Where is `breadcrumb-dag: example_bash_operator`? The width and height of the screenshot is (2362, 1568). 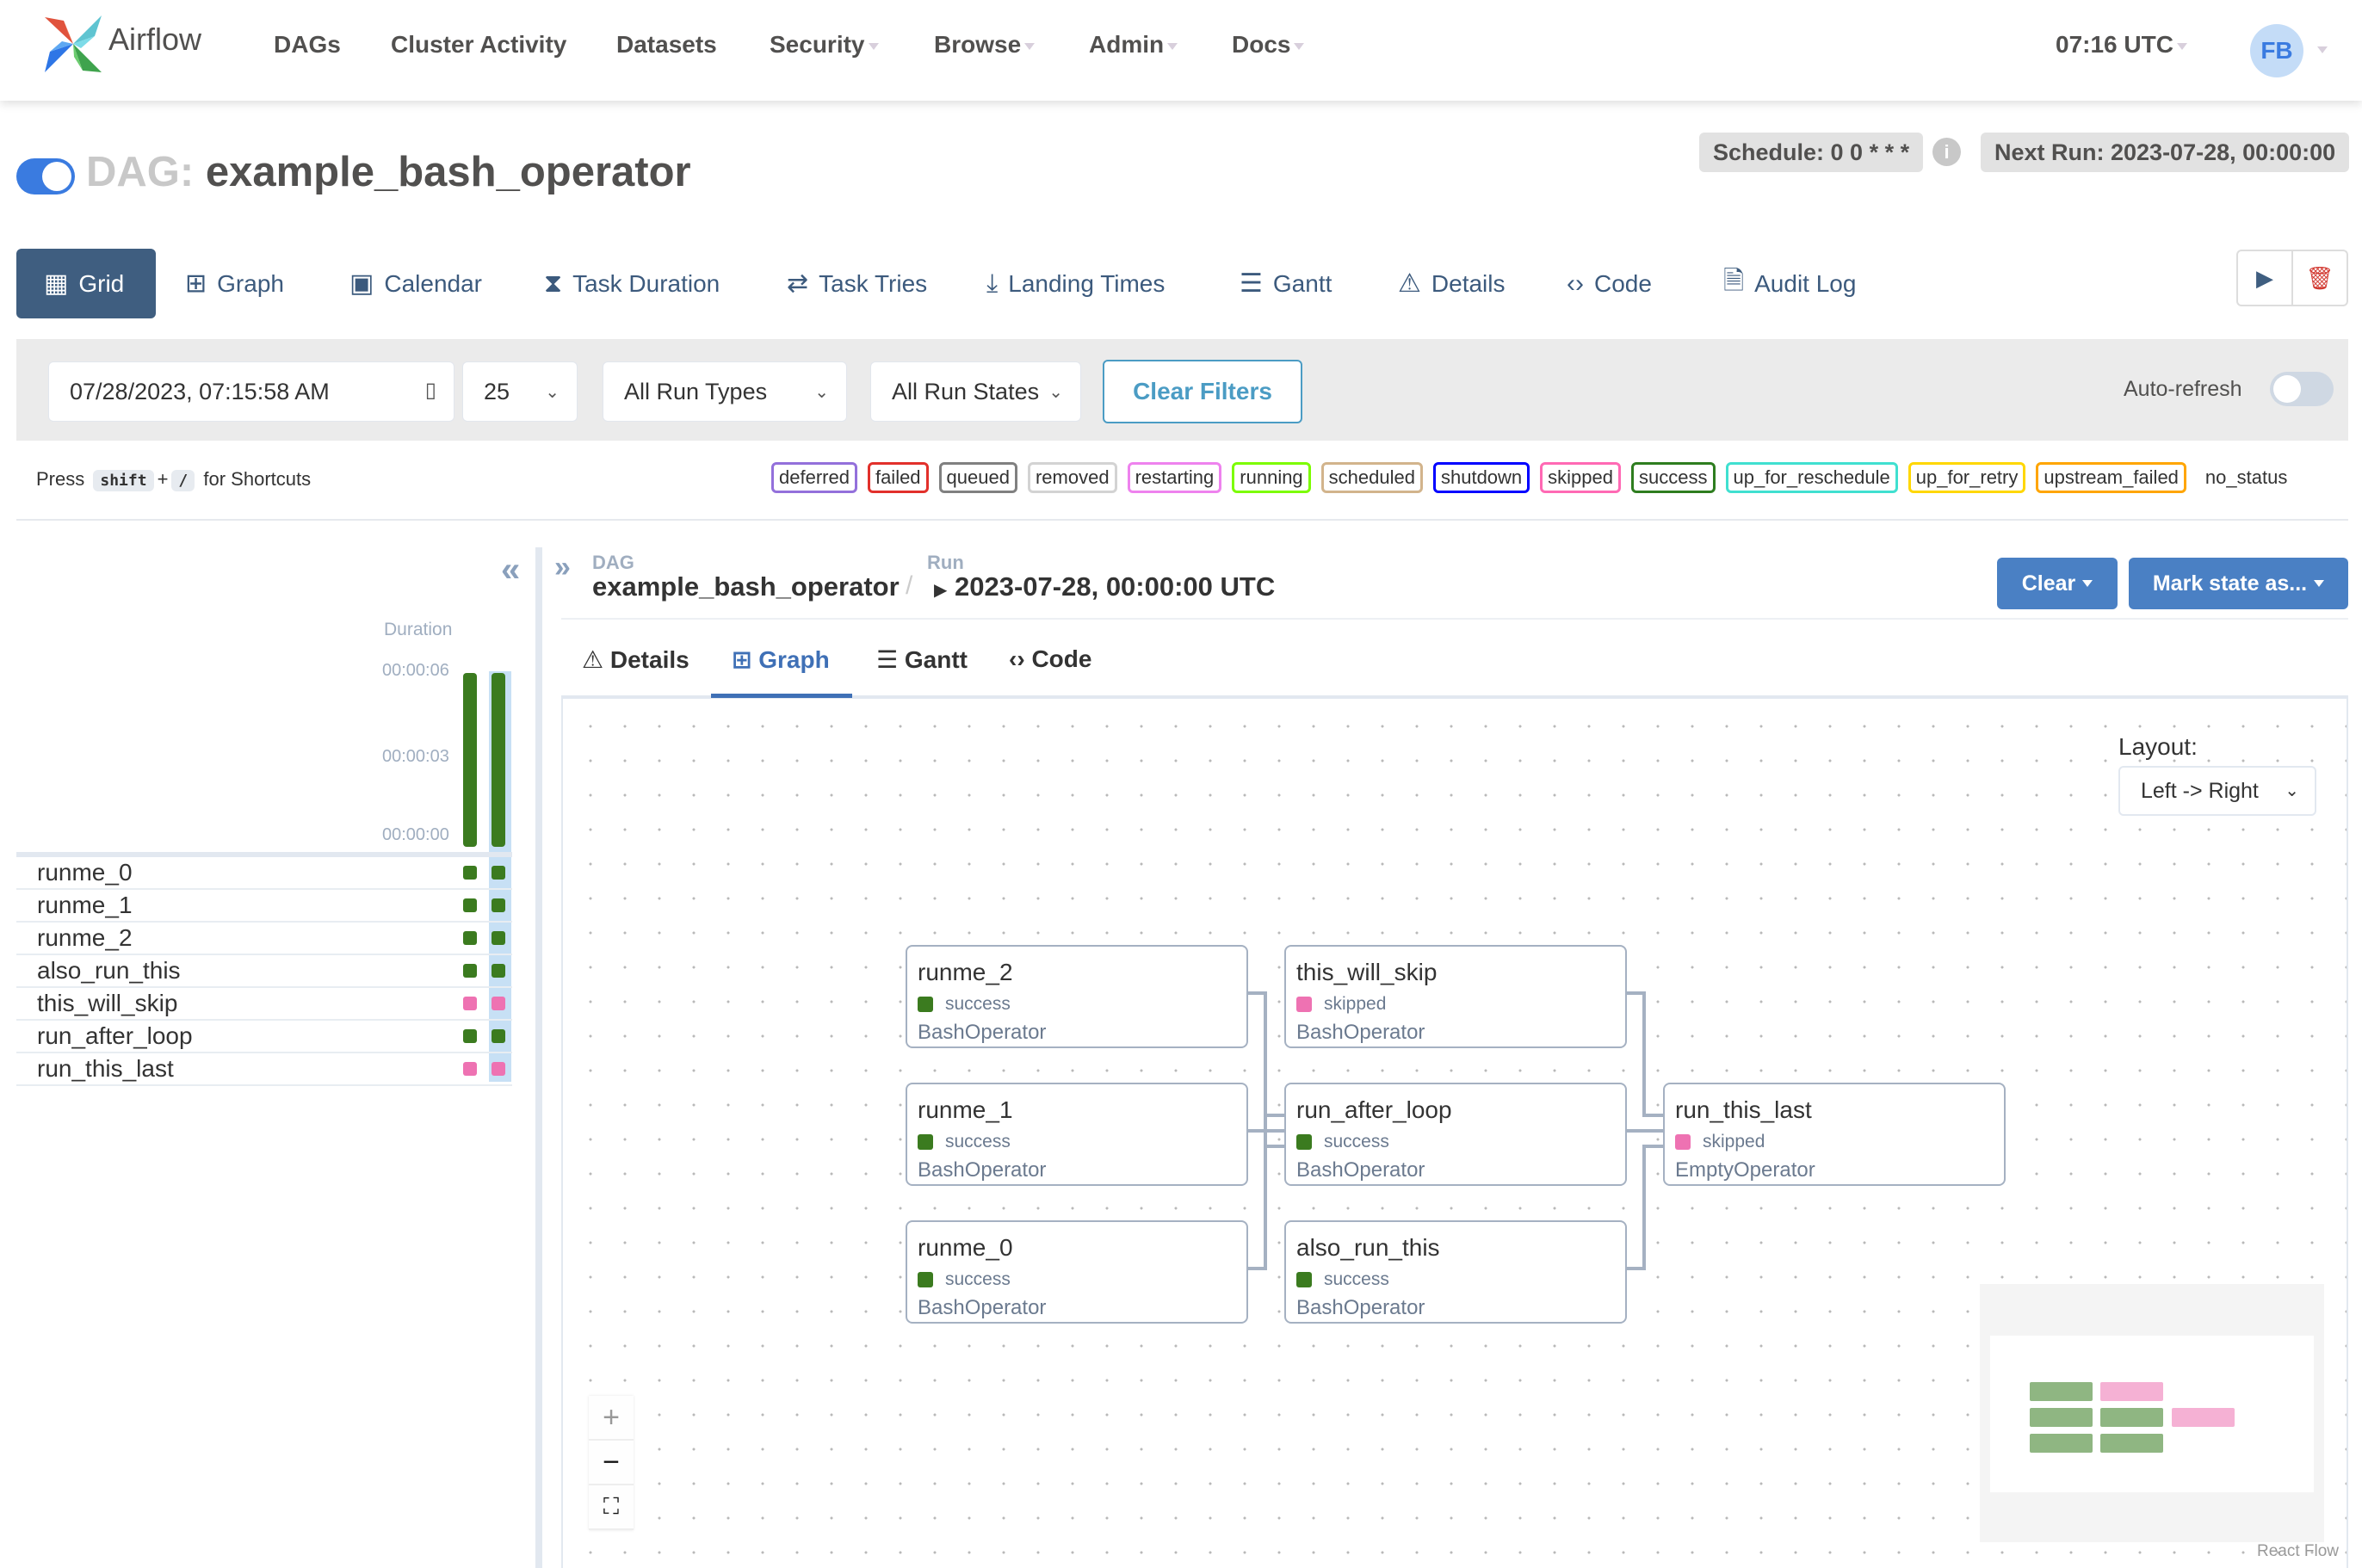
breadcrumb-dag: example_bash_operator is located at coordinates (746, 586).